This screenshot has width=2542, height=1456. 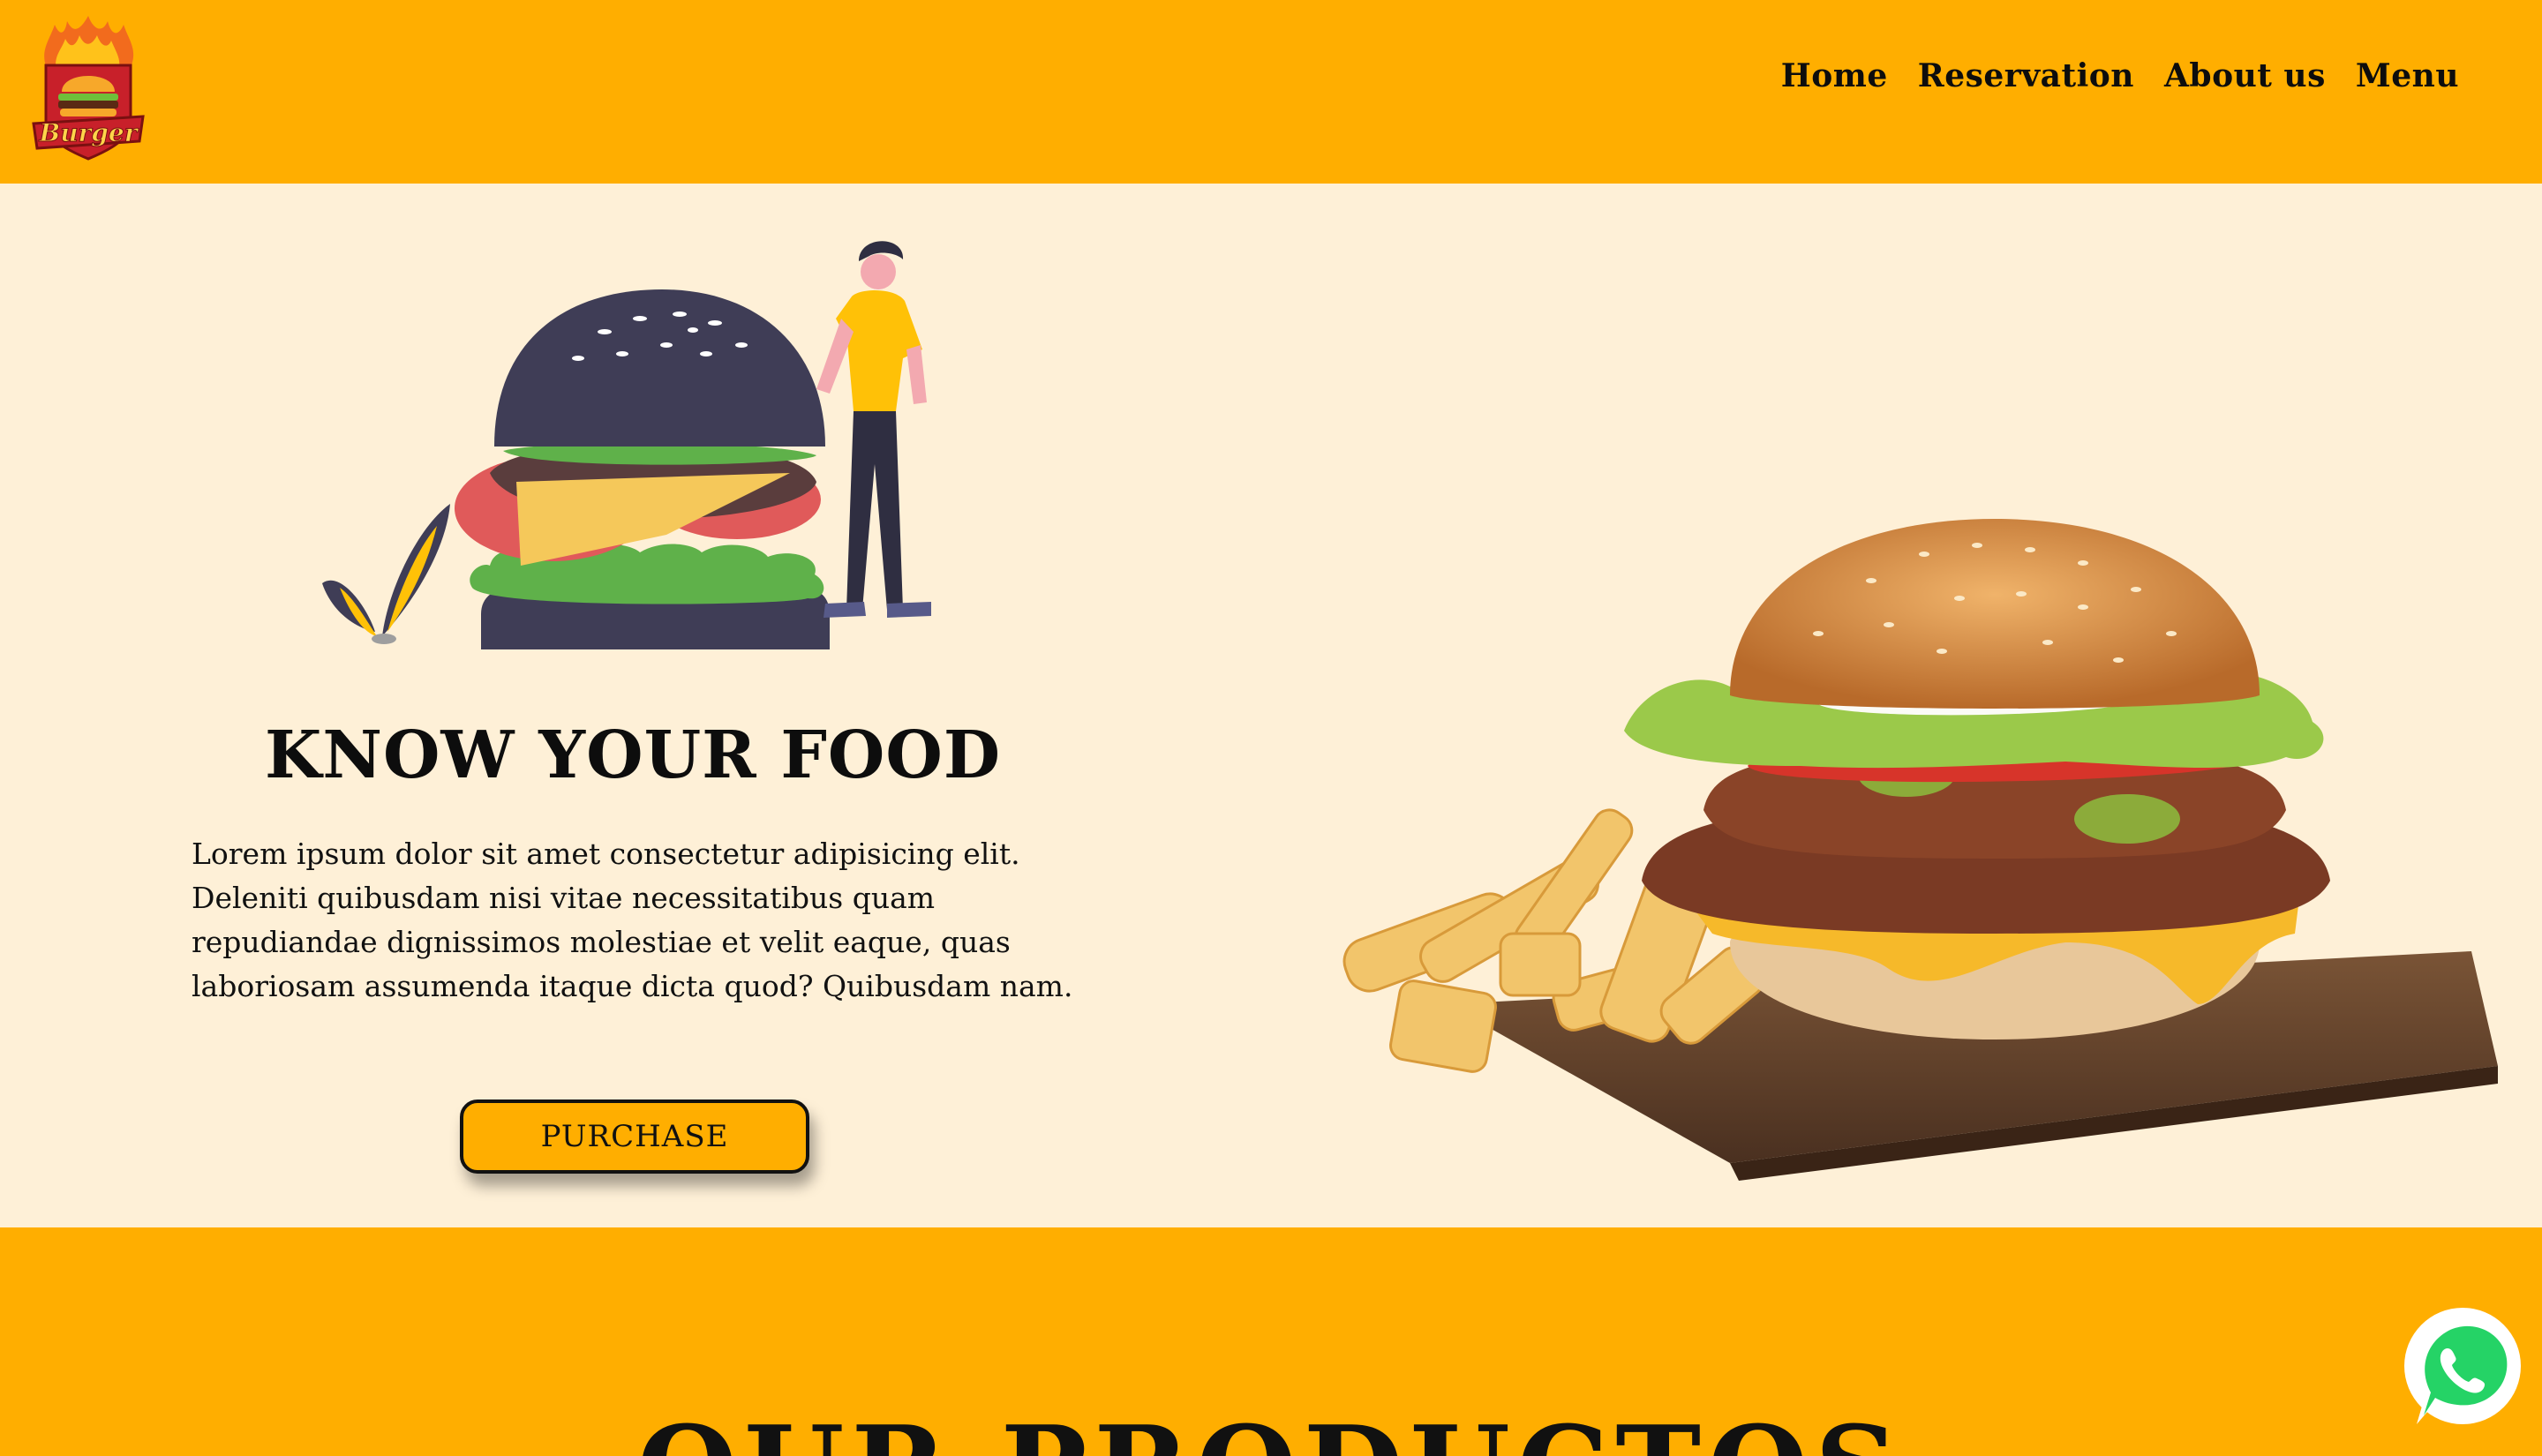 I want to click on burger-person-illustration, so click(x=633, y=442).